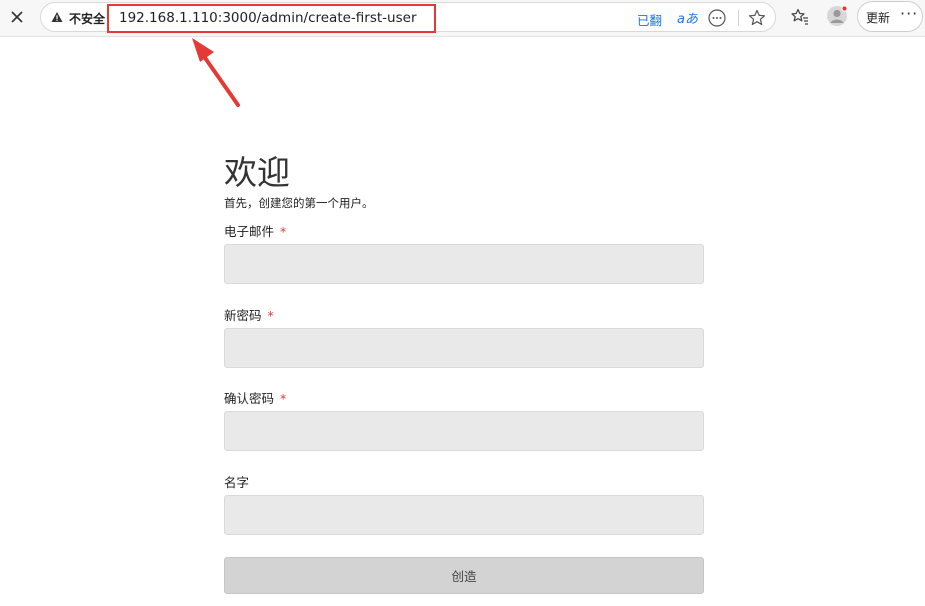 Image resolution: width=925 pixels, height=606 pixels. Describe the element at coordinates (464, 264) in the screenshot. I see `email-field` at that location.